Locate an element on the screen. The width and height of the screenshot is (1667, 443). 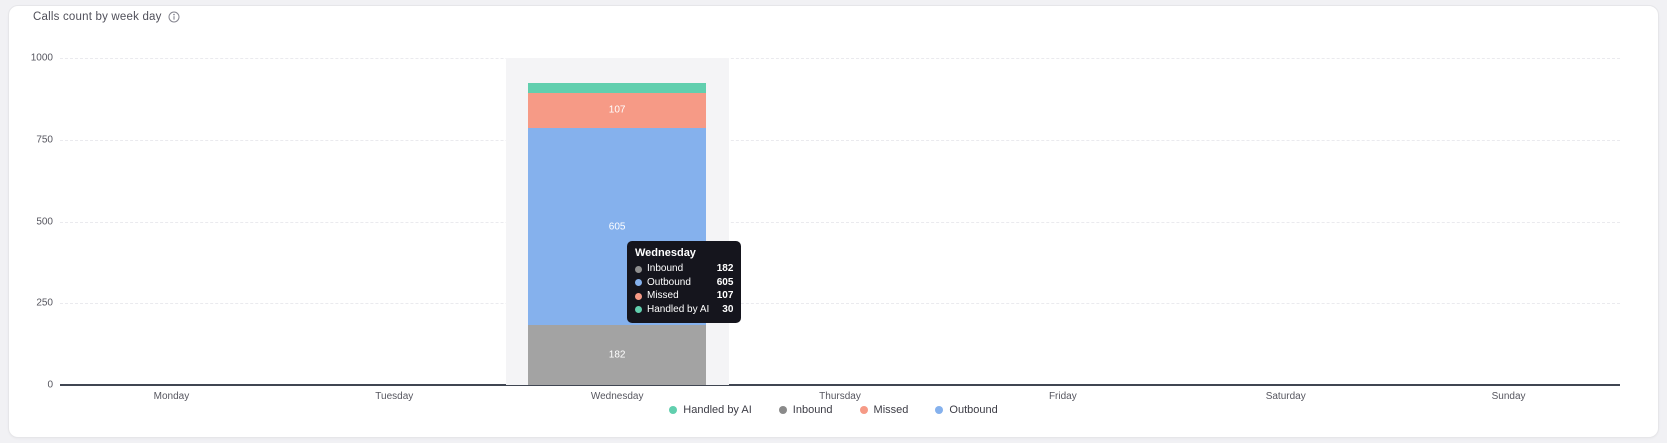
outbound-dot-icon is located at coordinates (638, 283).